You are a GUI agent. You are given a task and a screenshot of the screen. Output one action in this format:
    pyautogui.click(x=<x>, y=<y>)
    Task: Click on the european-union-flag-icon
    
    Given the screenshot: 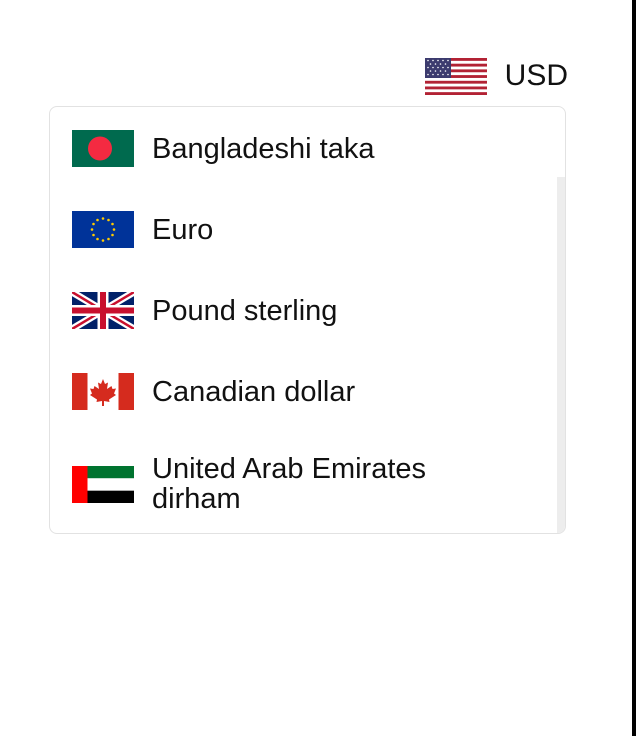 What is the action you would take?
    pyautogui.click(x=103, y=229)
    